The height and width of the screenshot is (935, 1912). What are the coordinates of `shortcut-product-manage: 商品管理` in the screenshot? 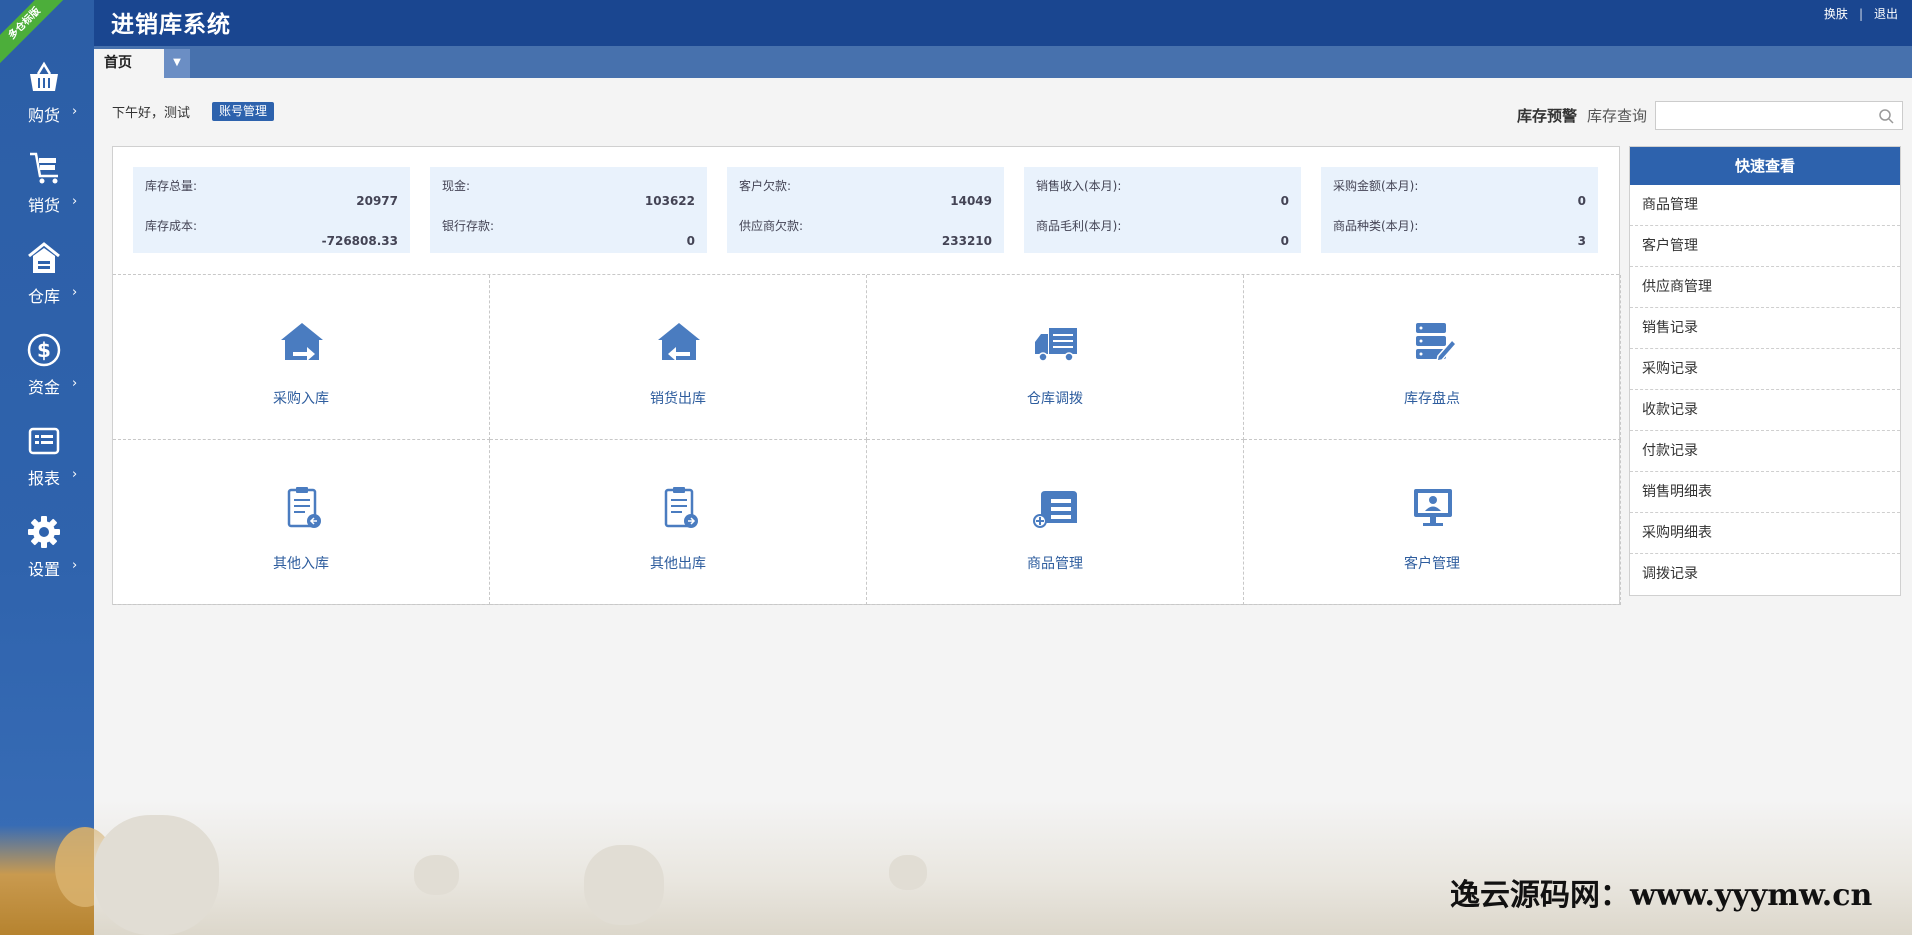 It's located at (1055, 522).